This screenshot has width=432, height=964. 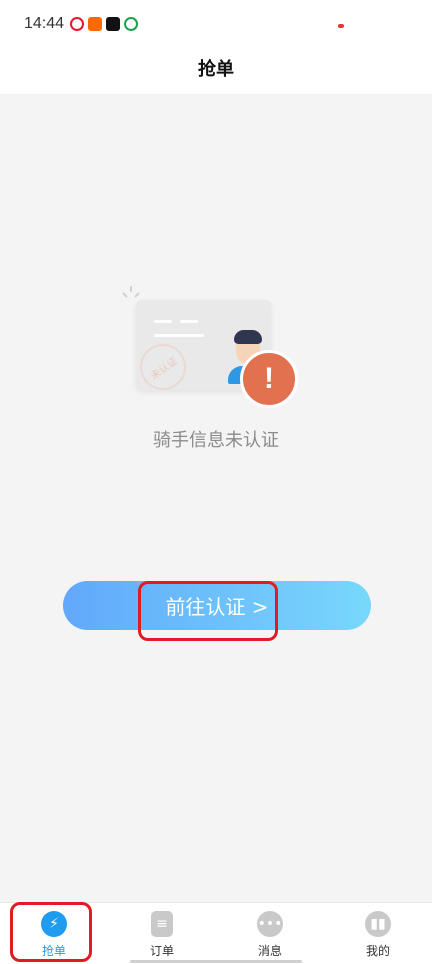 I want to click on tiktok-icon, so click(x=113, y=24).